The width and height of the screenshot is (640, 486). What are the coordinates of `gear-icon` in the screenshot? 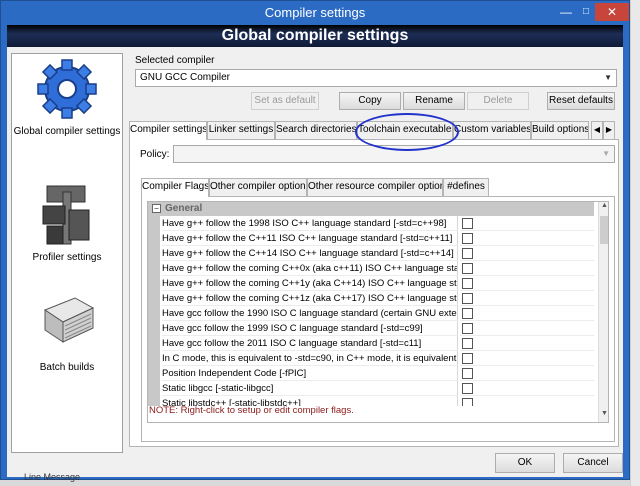 It's located at (67, 89).